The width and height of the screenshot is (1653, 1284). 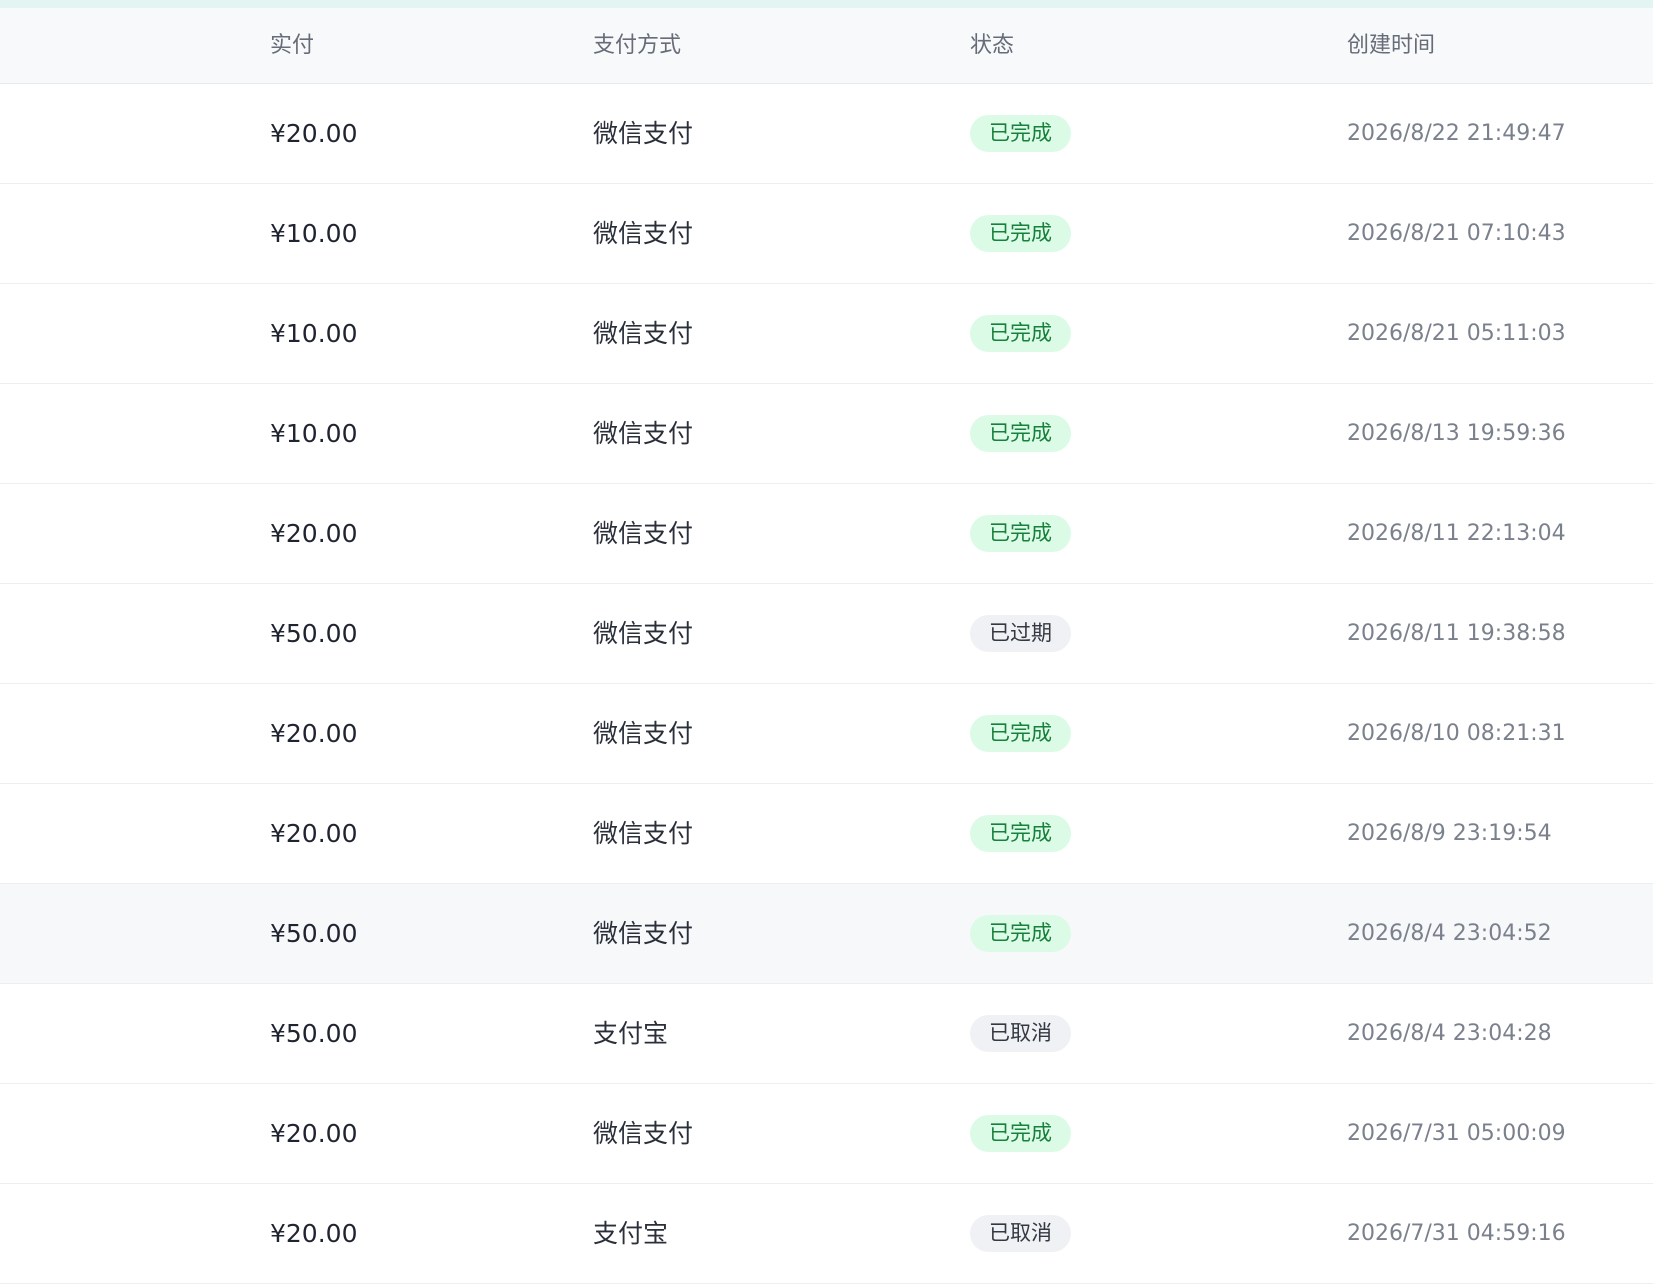 What do you see at coordinates (826, 234) in the screenshot?
I see `table-row: ¥10.00 微信支付 已完成 2026/8/21 07:10:43` at bounding box center [826, 234].